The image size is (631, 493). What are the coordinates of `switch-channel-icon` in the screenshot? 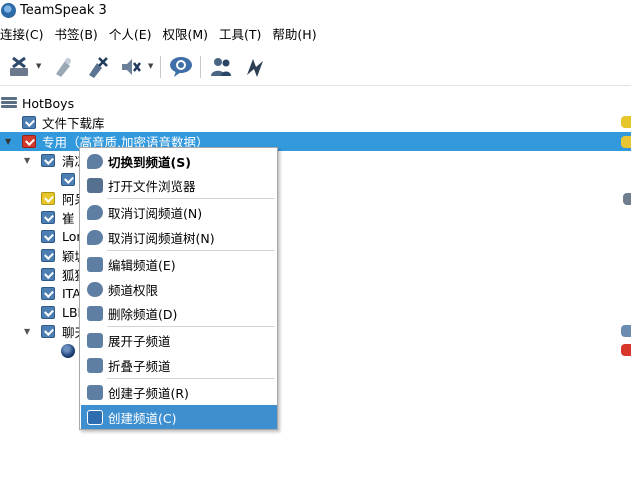 It's located at (95, 161).